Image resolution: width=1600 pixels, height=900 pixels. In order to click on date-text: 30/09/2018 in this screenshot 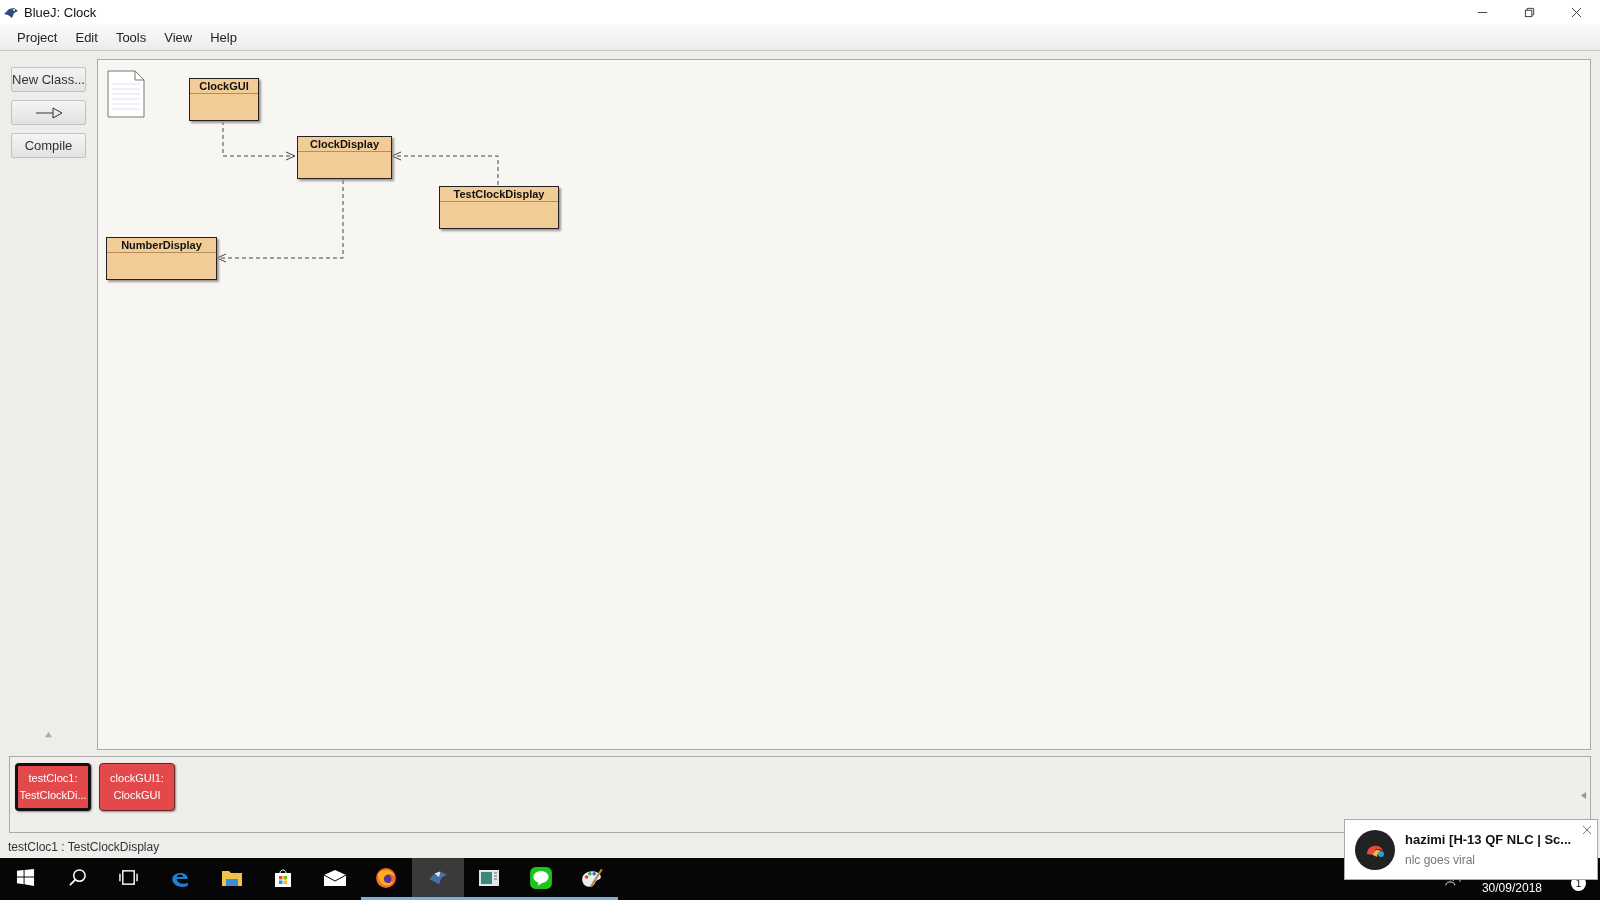, I will do `click(1511, 888)`.